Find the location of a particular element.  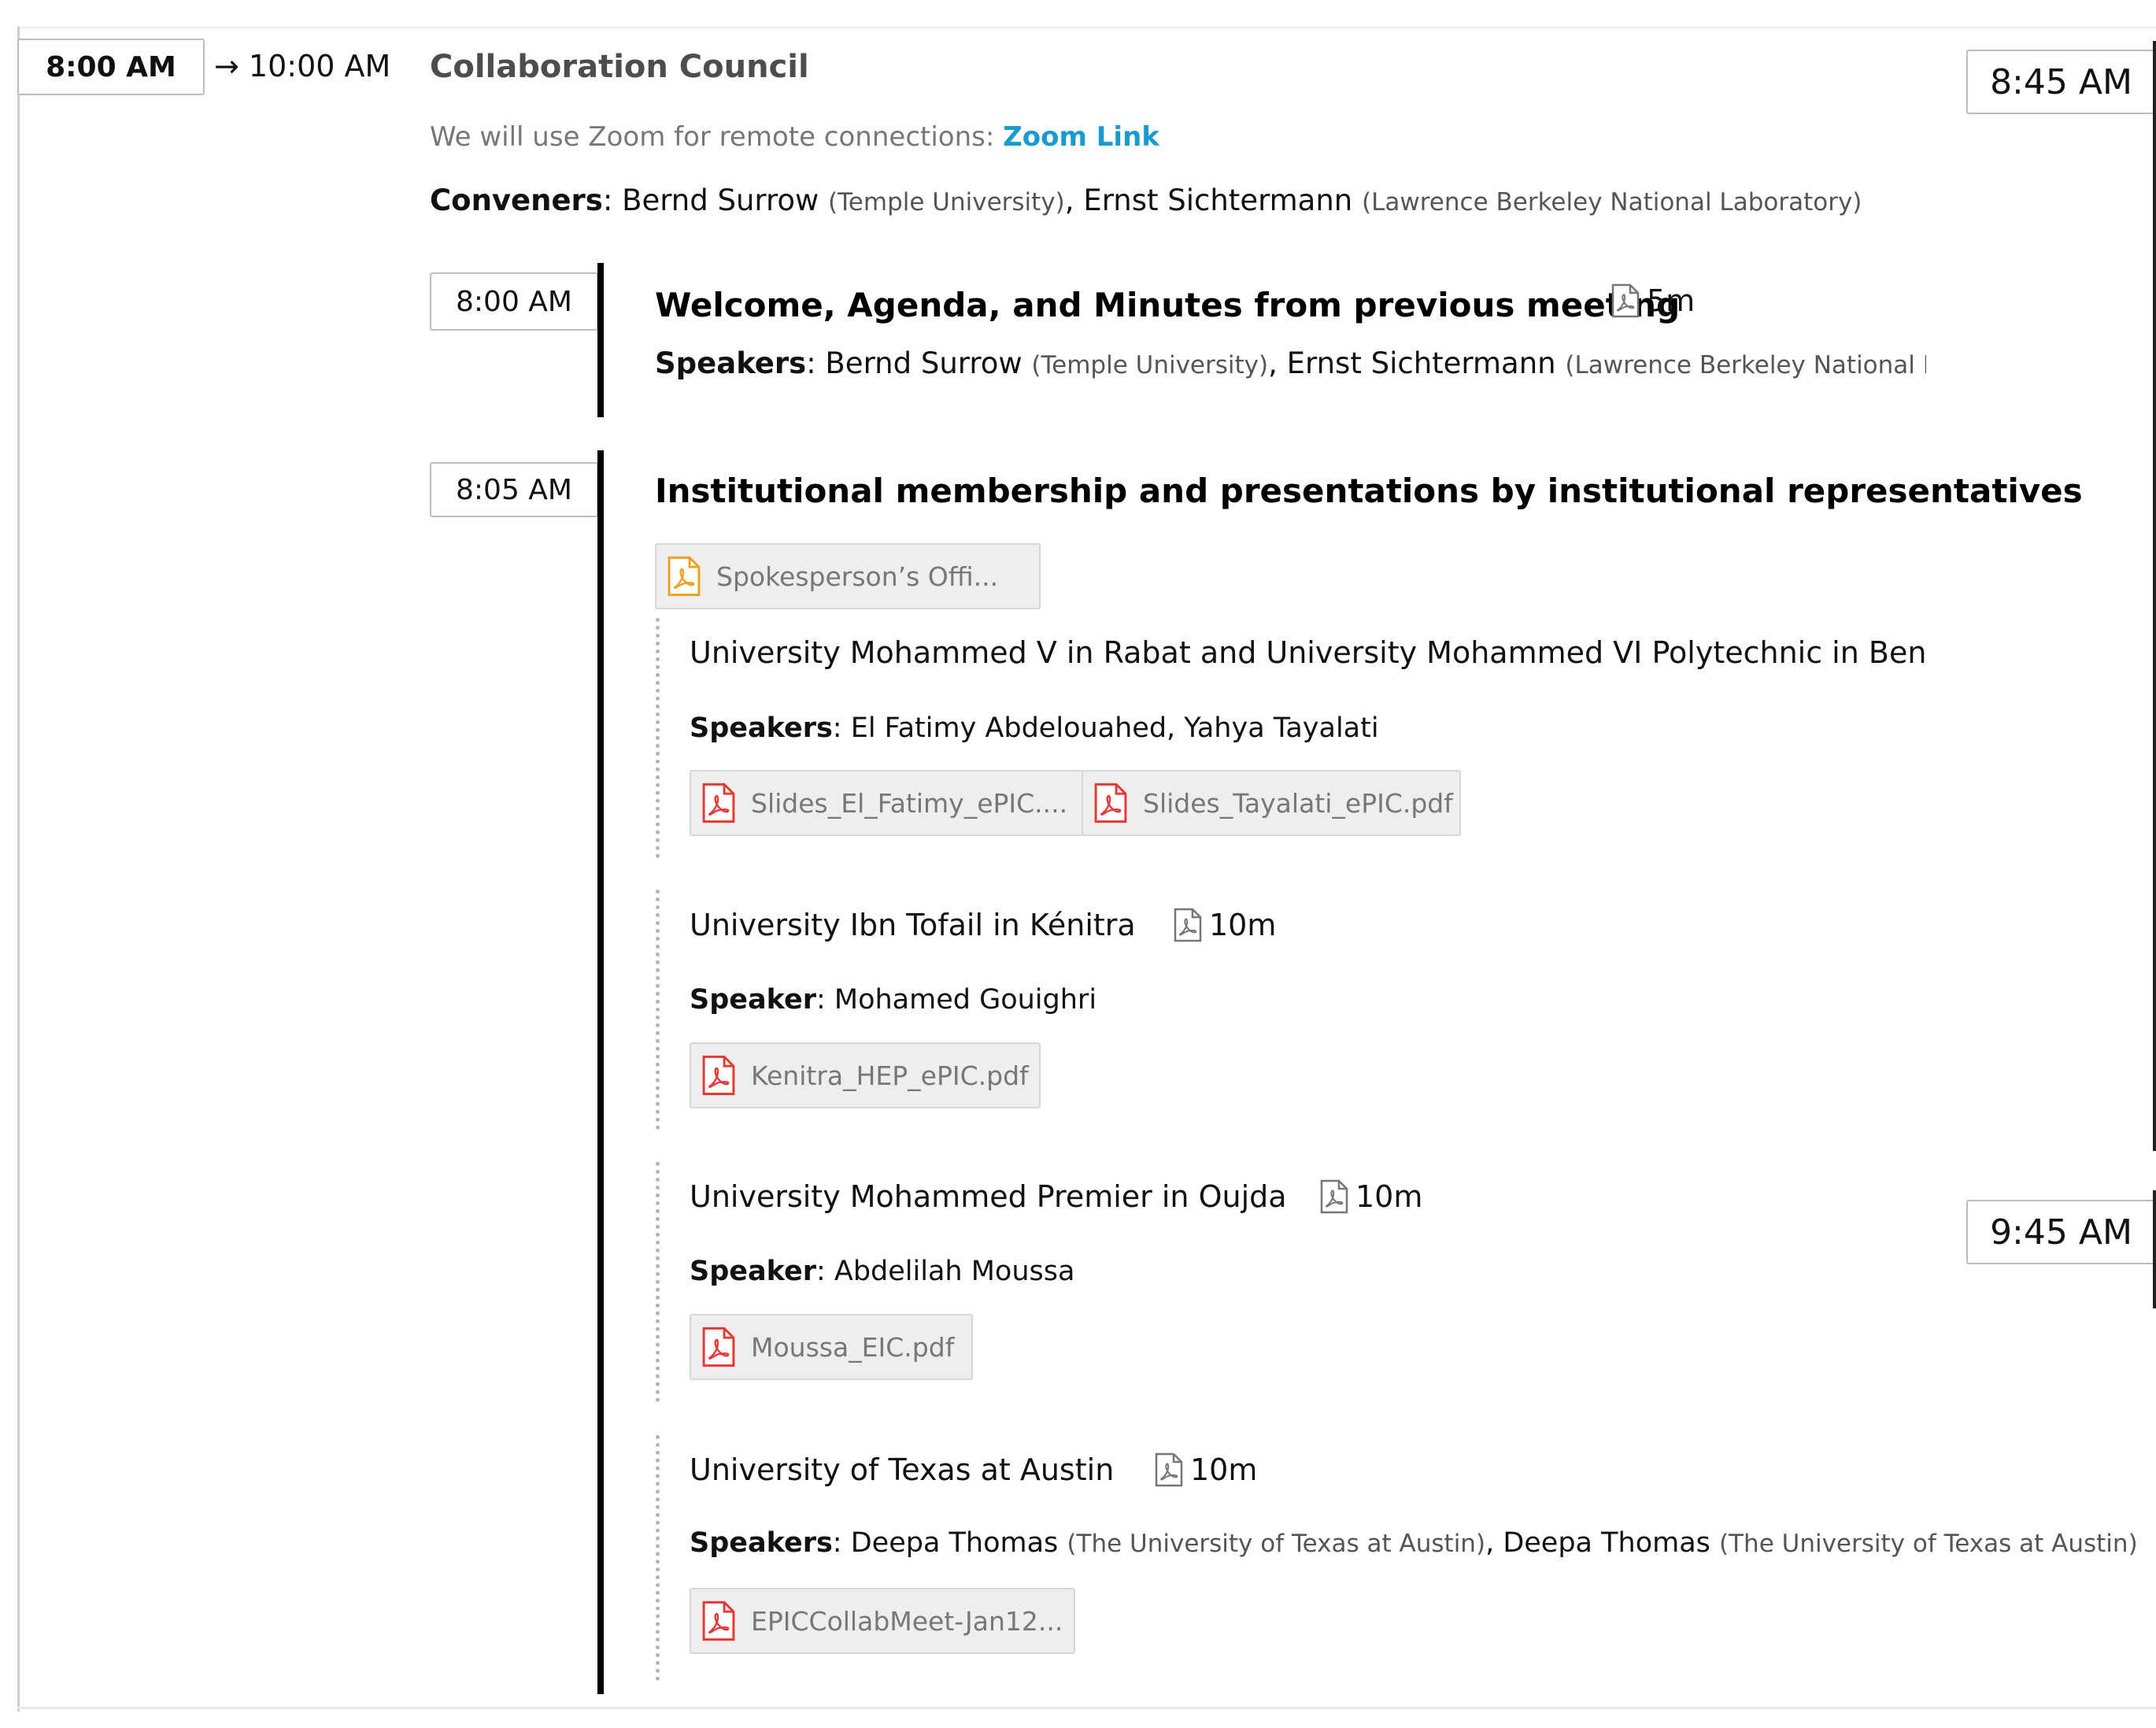

zoom-link: Zoom Link is located at coordinates (1081, 137).